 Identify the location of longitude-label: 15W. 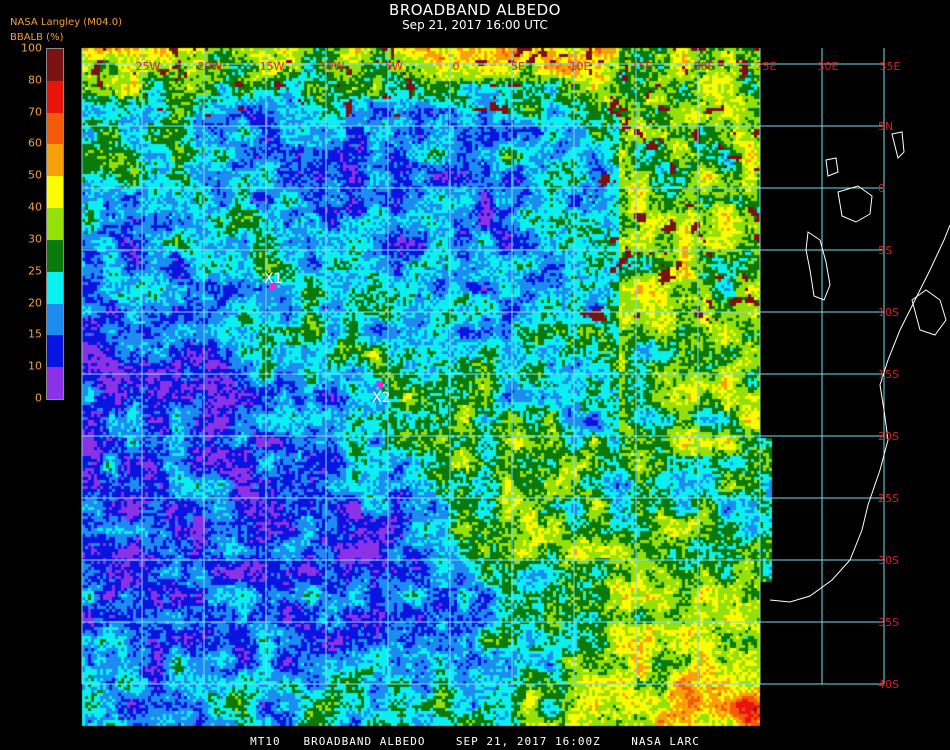
(272, 66).